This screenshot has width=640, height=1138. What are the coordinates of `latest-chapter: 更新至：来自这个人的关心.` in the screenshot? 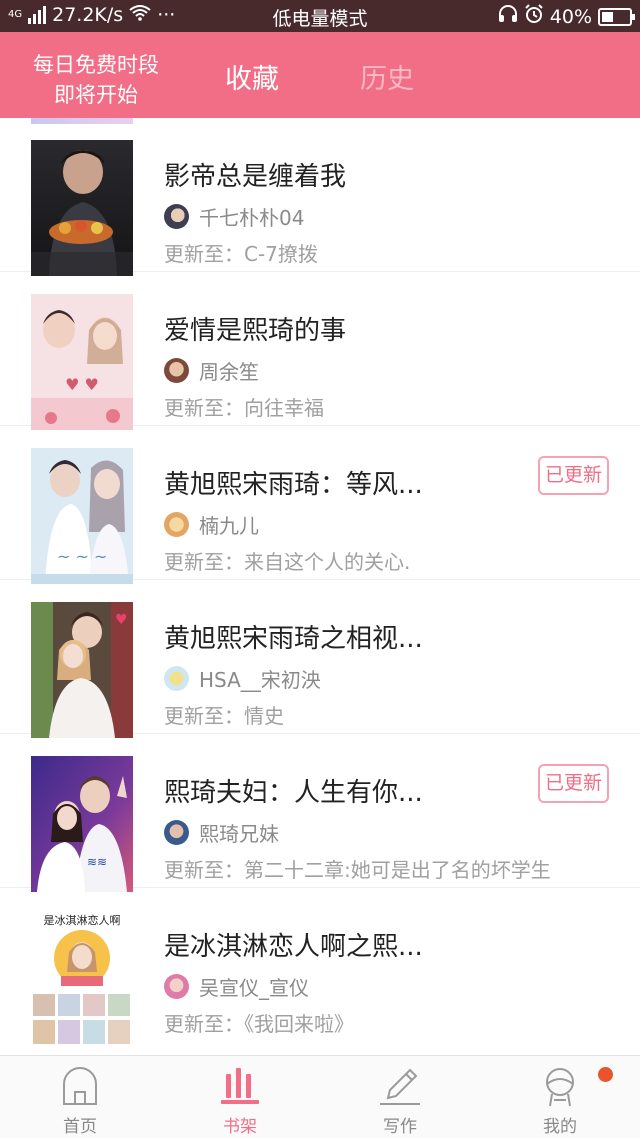 It's located at (287, 560).